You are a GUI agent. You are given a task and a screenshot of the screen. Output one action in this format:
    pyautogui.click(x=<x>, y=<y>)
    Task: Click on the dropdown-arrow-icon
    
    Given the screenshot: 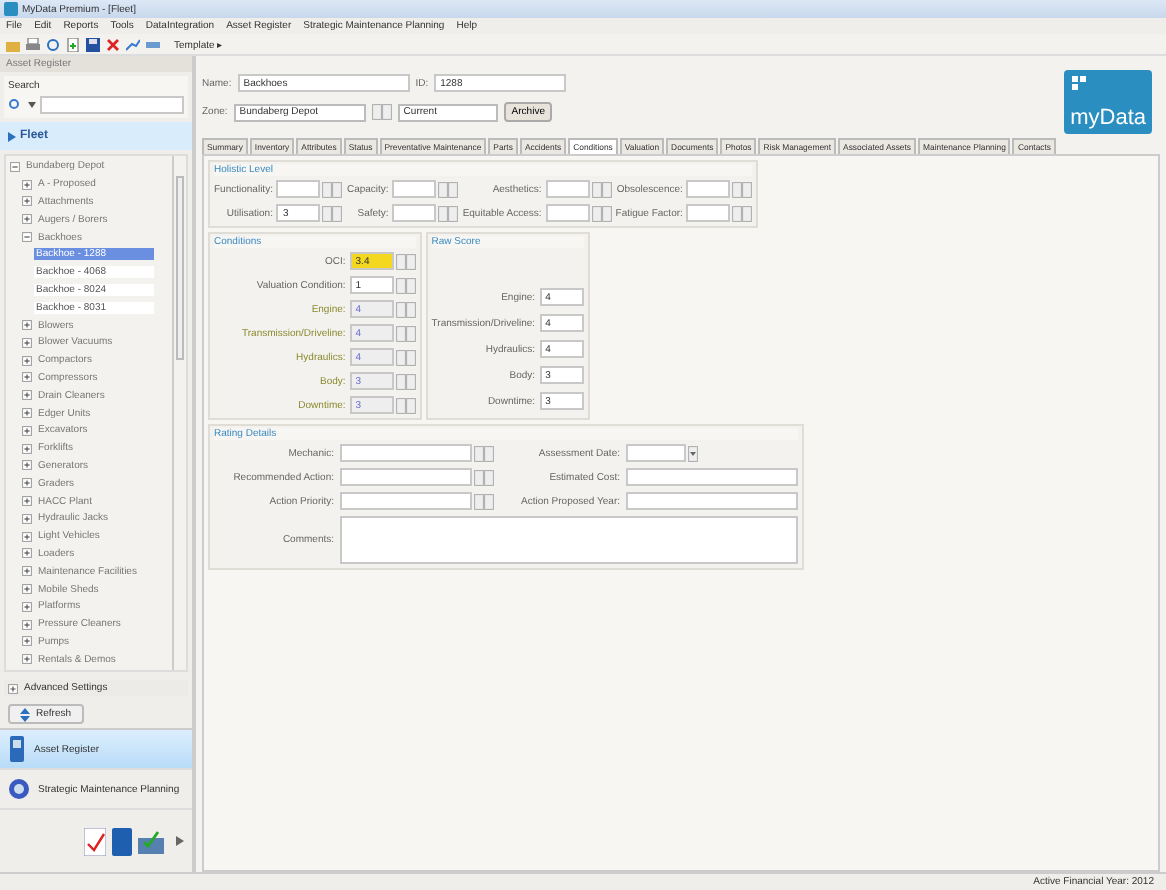 What is the action you would take?
    pyautogui.click(x=693, y=453)
    